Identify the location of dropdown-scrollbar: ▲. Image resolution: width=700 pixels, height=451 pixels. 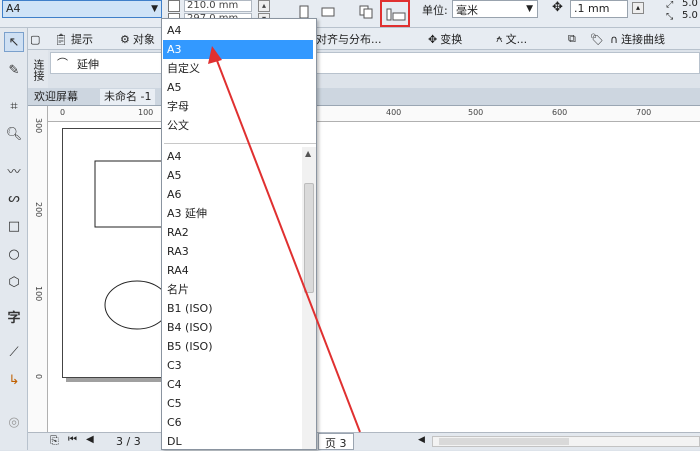
(309, 298).